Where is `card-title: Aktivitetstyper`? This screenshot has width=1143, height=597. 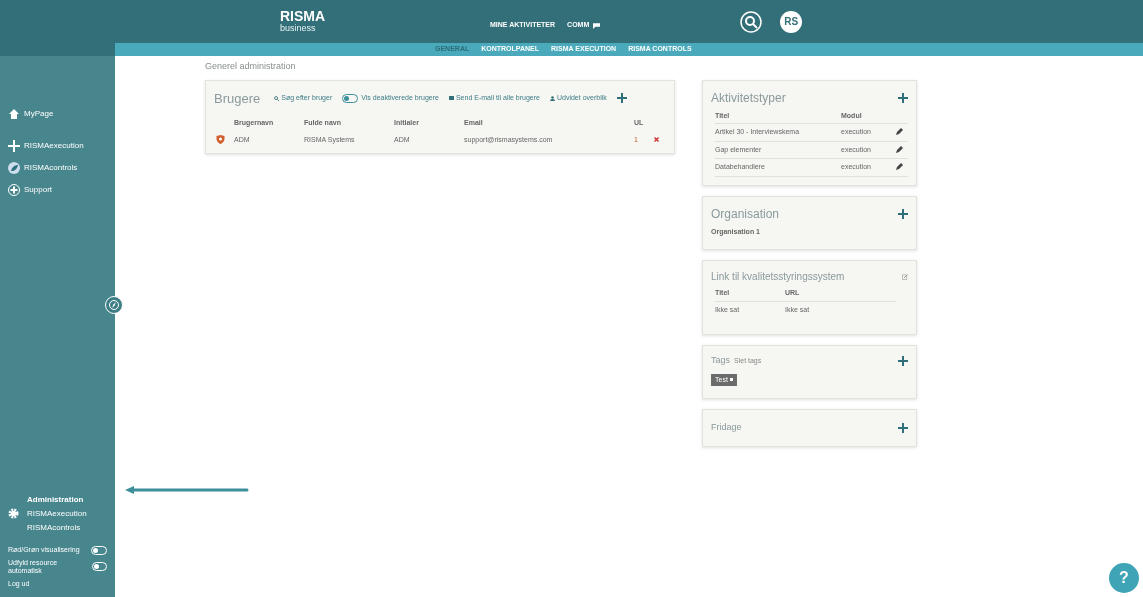
card-title: Aktivitetstyper is located at coordinates (748, 98).